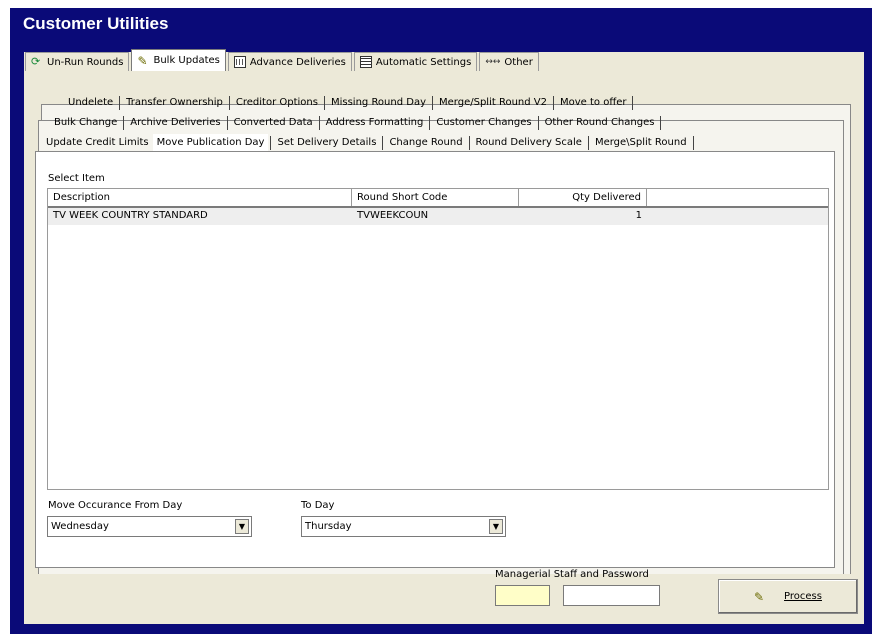 This screenshot has width=879, height=639. I want to click on column-header-description: Description, so click(200, 197).